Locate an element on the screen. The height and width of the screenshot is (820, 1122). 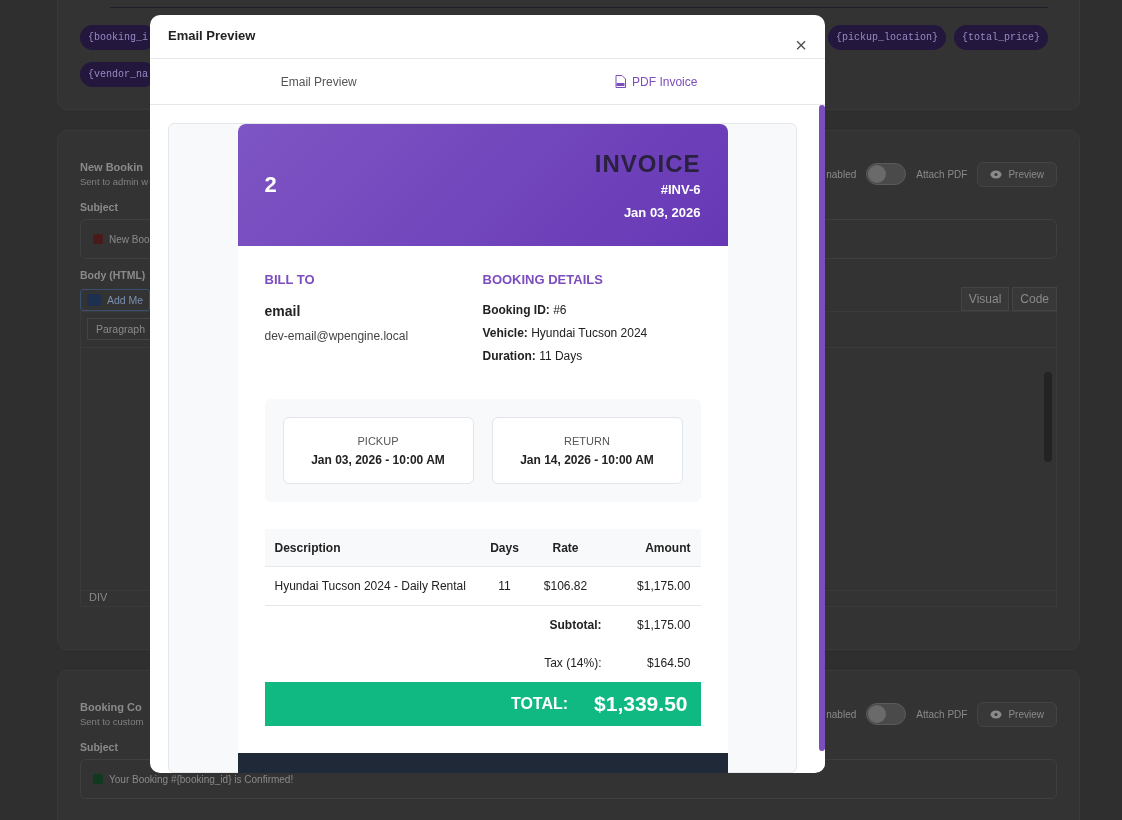
tax-value: $164.50 is located at coordinates (668, 663).